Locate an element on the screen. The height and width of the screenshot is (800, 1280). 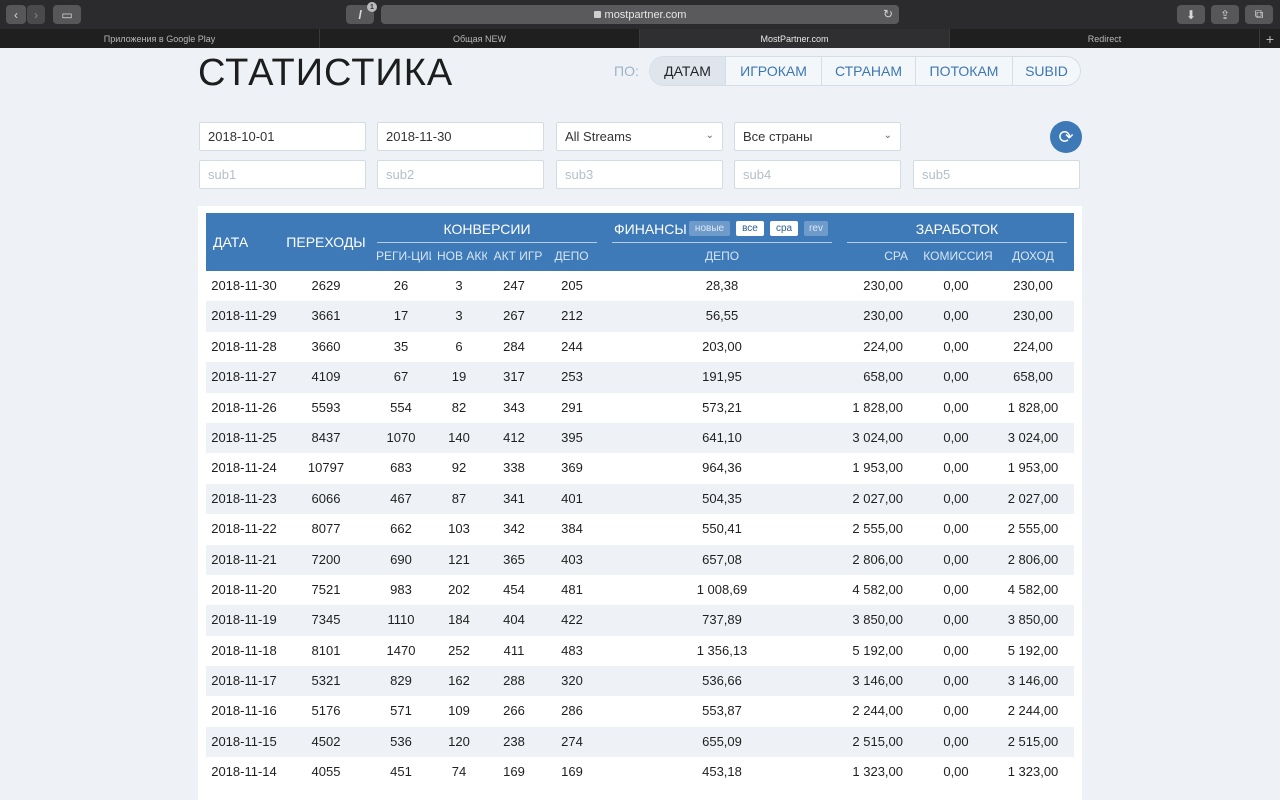
cell-new-accounts: 74 is located at coordinates (459, 772).